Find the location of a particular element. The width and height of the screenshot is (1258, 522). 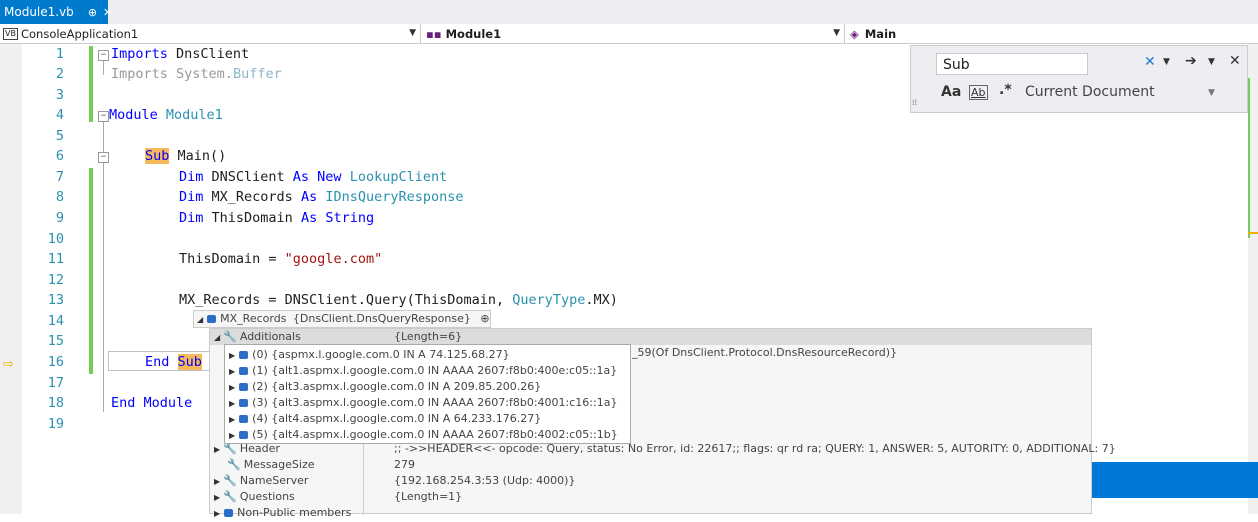

datatip-row-additionals: ◢ 🔧 Additionals is located at coordinates (257, 337).